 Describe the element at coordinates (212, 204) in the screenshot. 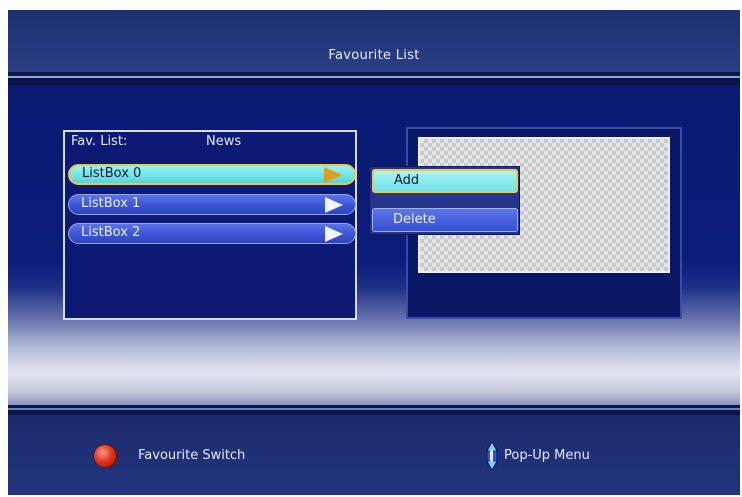

I see `list-item-listbox-1: ListBox 1` at that location.